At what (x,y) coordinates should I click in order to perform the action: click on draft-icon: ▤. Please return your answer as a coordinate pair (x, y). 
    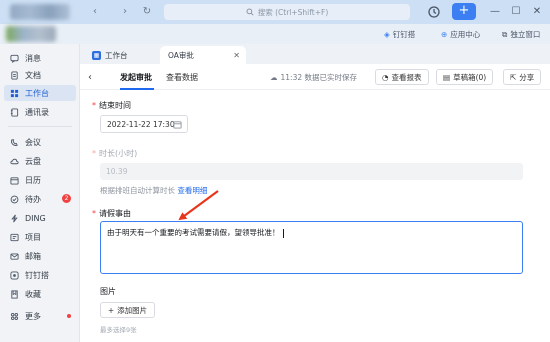
    Looking at the image, I should click on (447, 77).